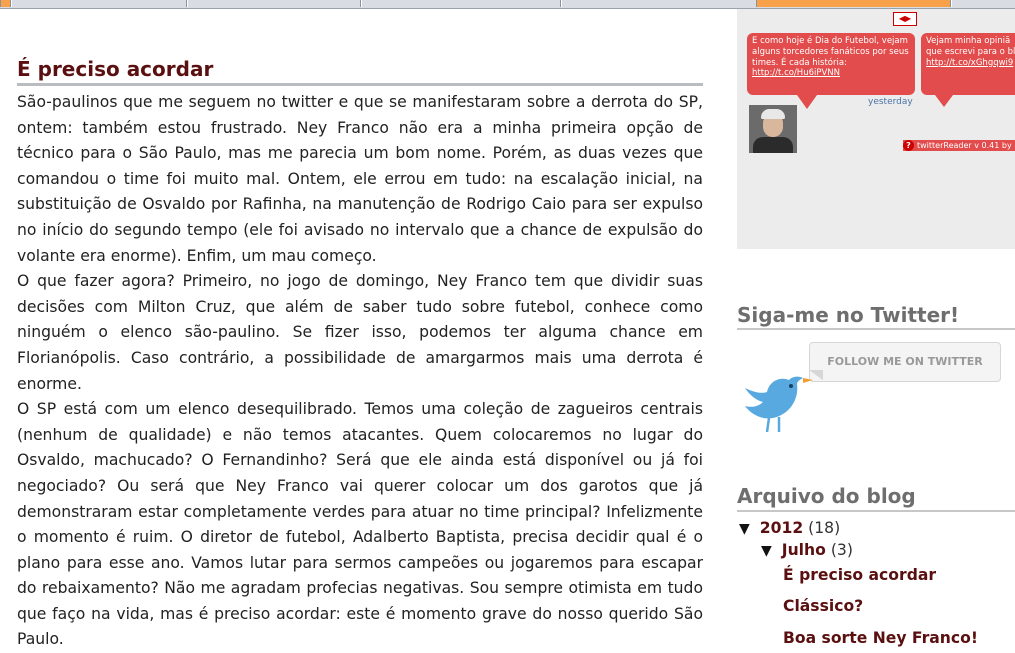 Image resolution: width=1015 pixels, height=653 pixels. Describe the element at coordinates (841, 550) in the screenshot. I see `archive-count: (3)` at that location.